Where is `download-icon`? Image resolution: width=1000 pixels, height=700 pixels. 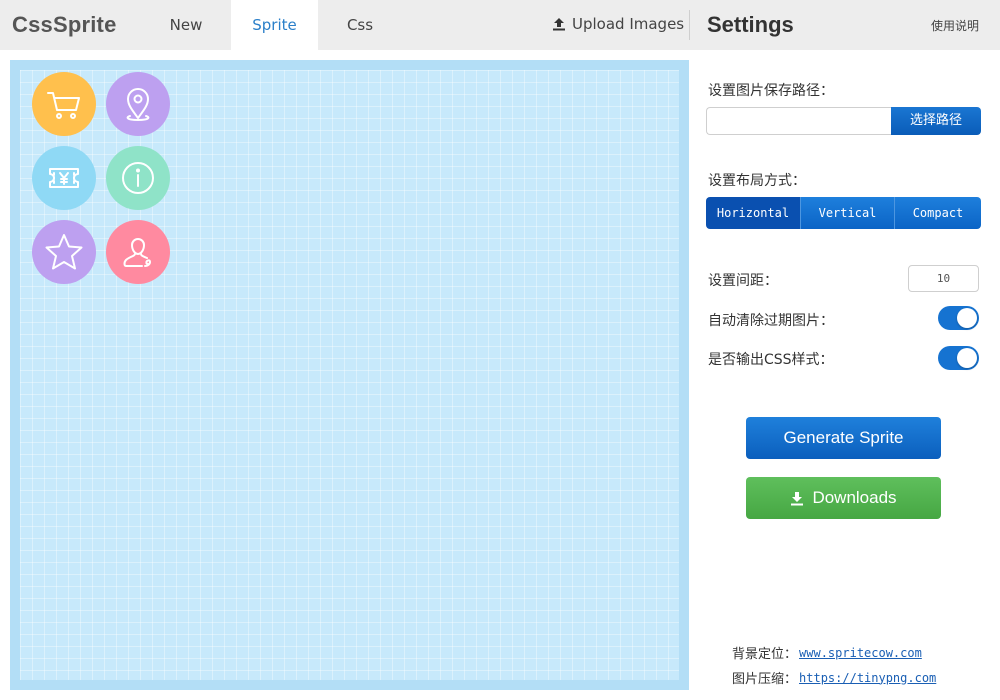
download-icon is located at coordinates (797, 498).